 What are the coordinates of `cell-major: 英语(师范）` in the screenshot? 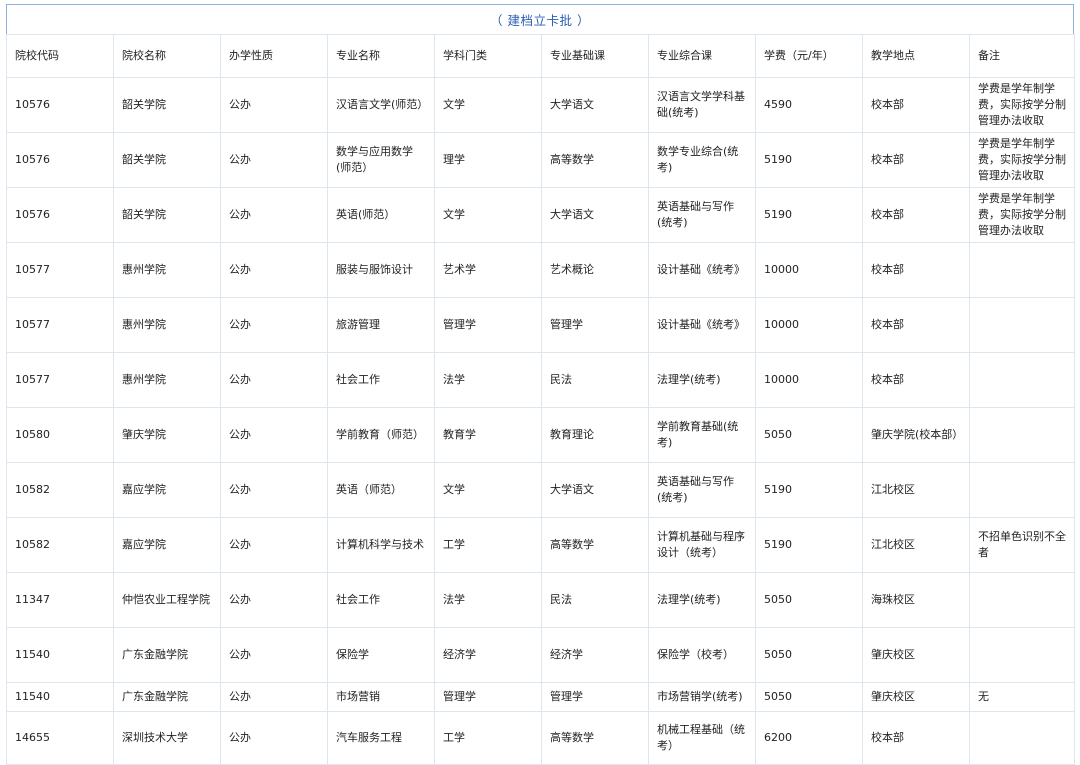 It's located at (381, 215).